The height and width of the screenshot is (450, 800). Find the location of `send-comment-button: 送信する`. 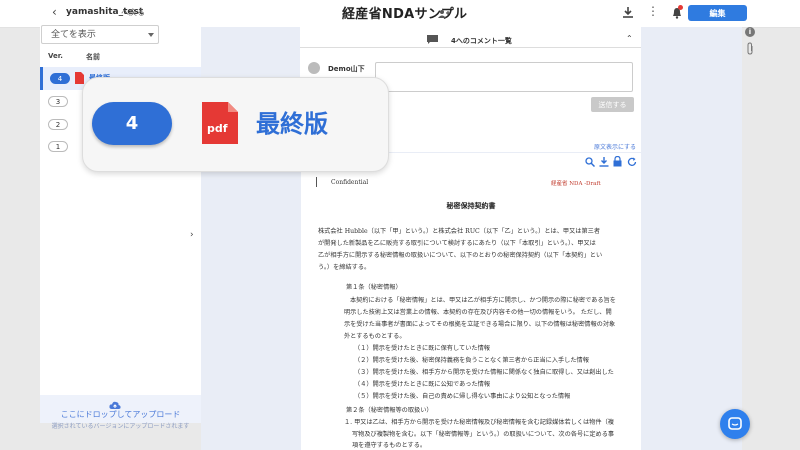

send-comment-button: 送信する is located at coordinates (612, 104).